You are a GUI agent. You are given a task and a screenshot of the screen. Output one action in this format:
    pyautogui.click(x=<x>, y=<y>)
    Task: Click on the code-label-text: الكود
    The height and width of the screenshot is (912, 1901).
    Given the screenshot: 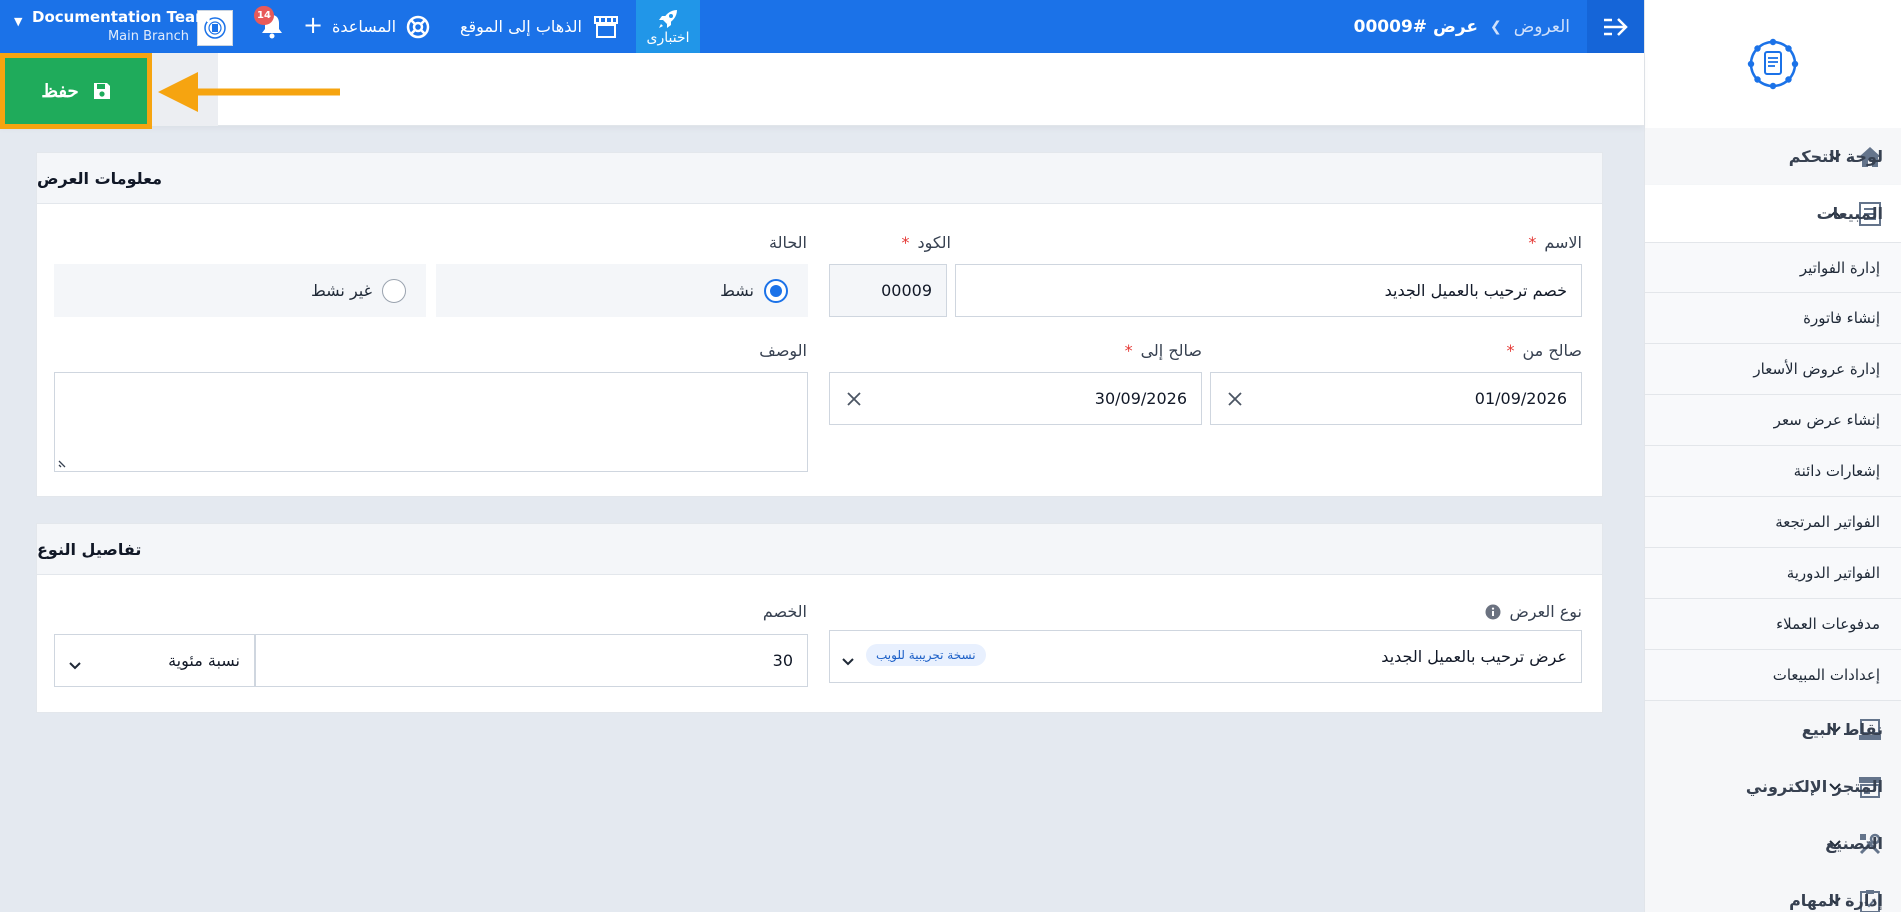 What is the action you would take?
    pyautogui.click(x=934, y=242)
    